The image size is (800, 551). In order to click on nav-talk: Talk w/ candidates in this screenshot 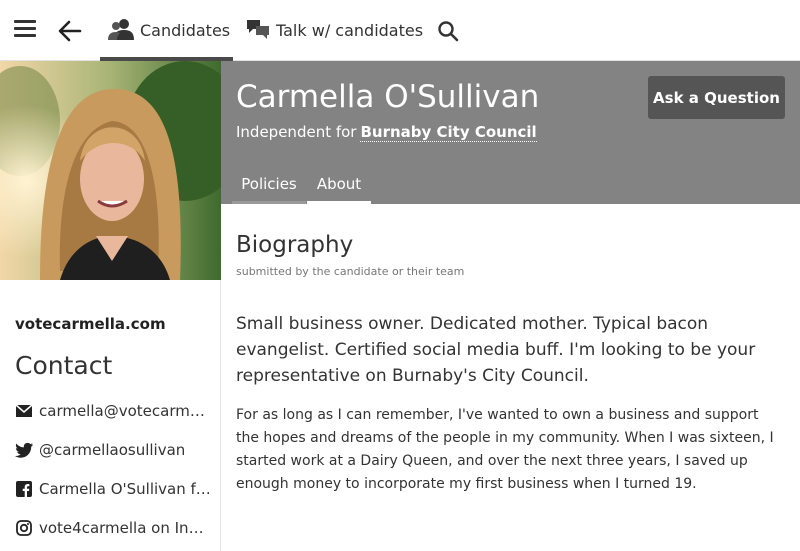, I will do `click(334, 30)`.